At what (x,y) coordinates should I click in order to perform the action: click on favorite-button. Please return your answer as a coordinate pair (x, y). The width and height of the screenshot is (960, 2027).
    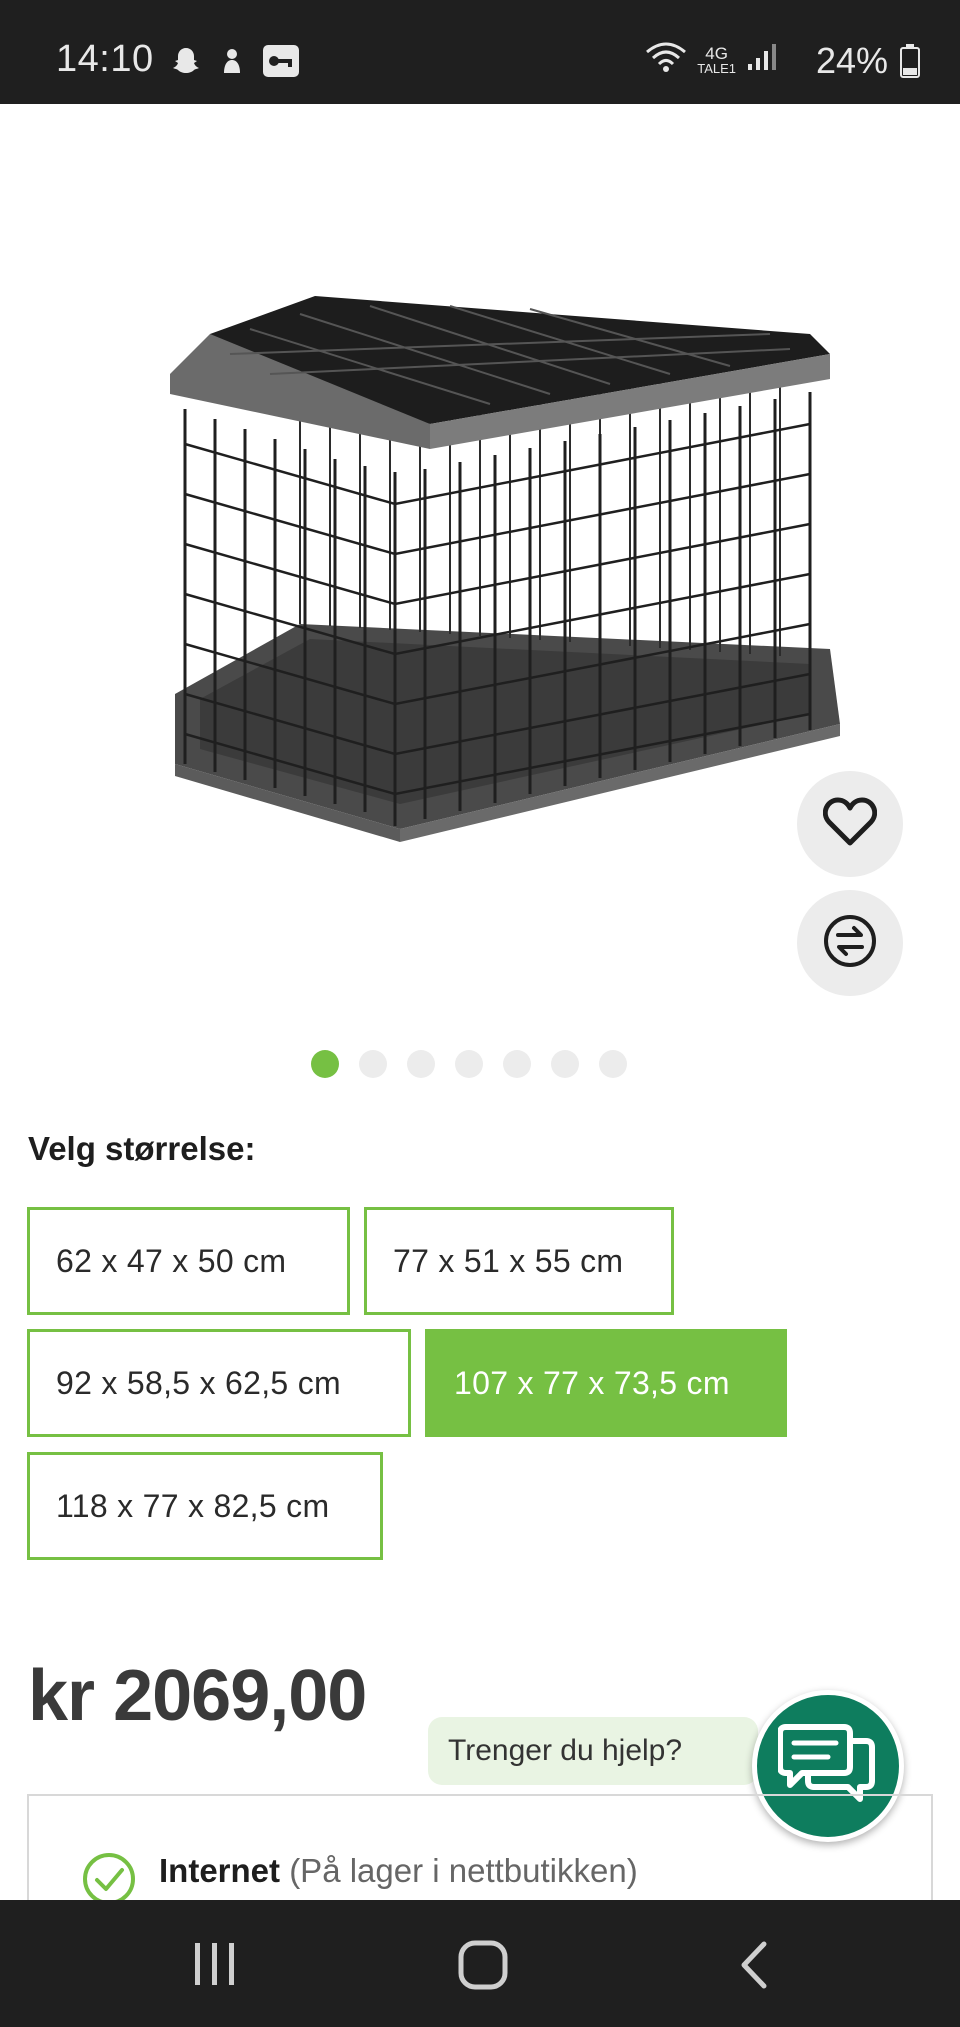
    Looking at the image, I should click on (850, 824).